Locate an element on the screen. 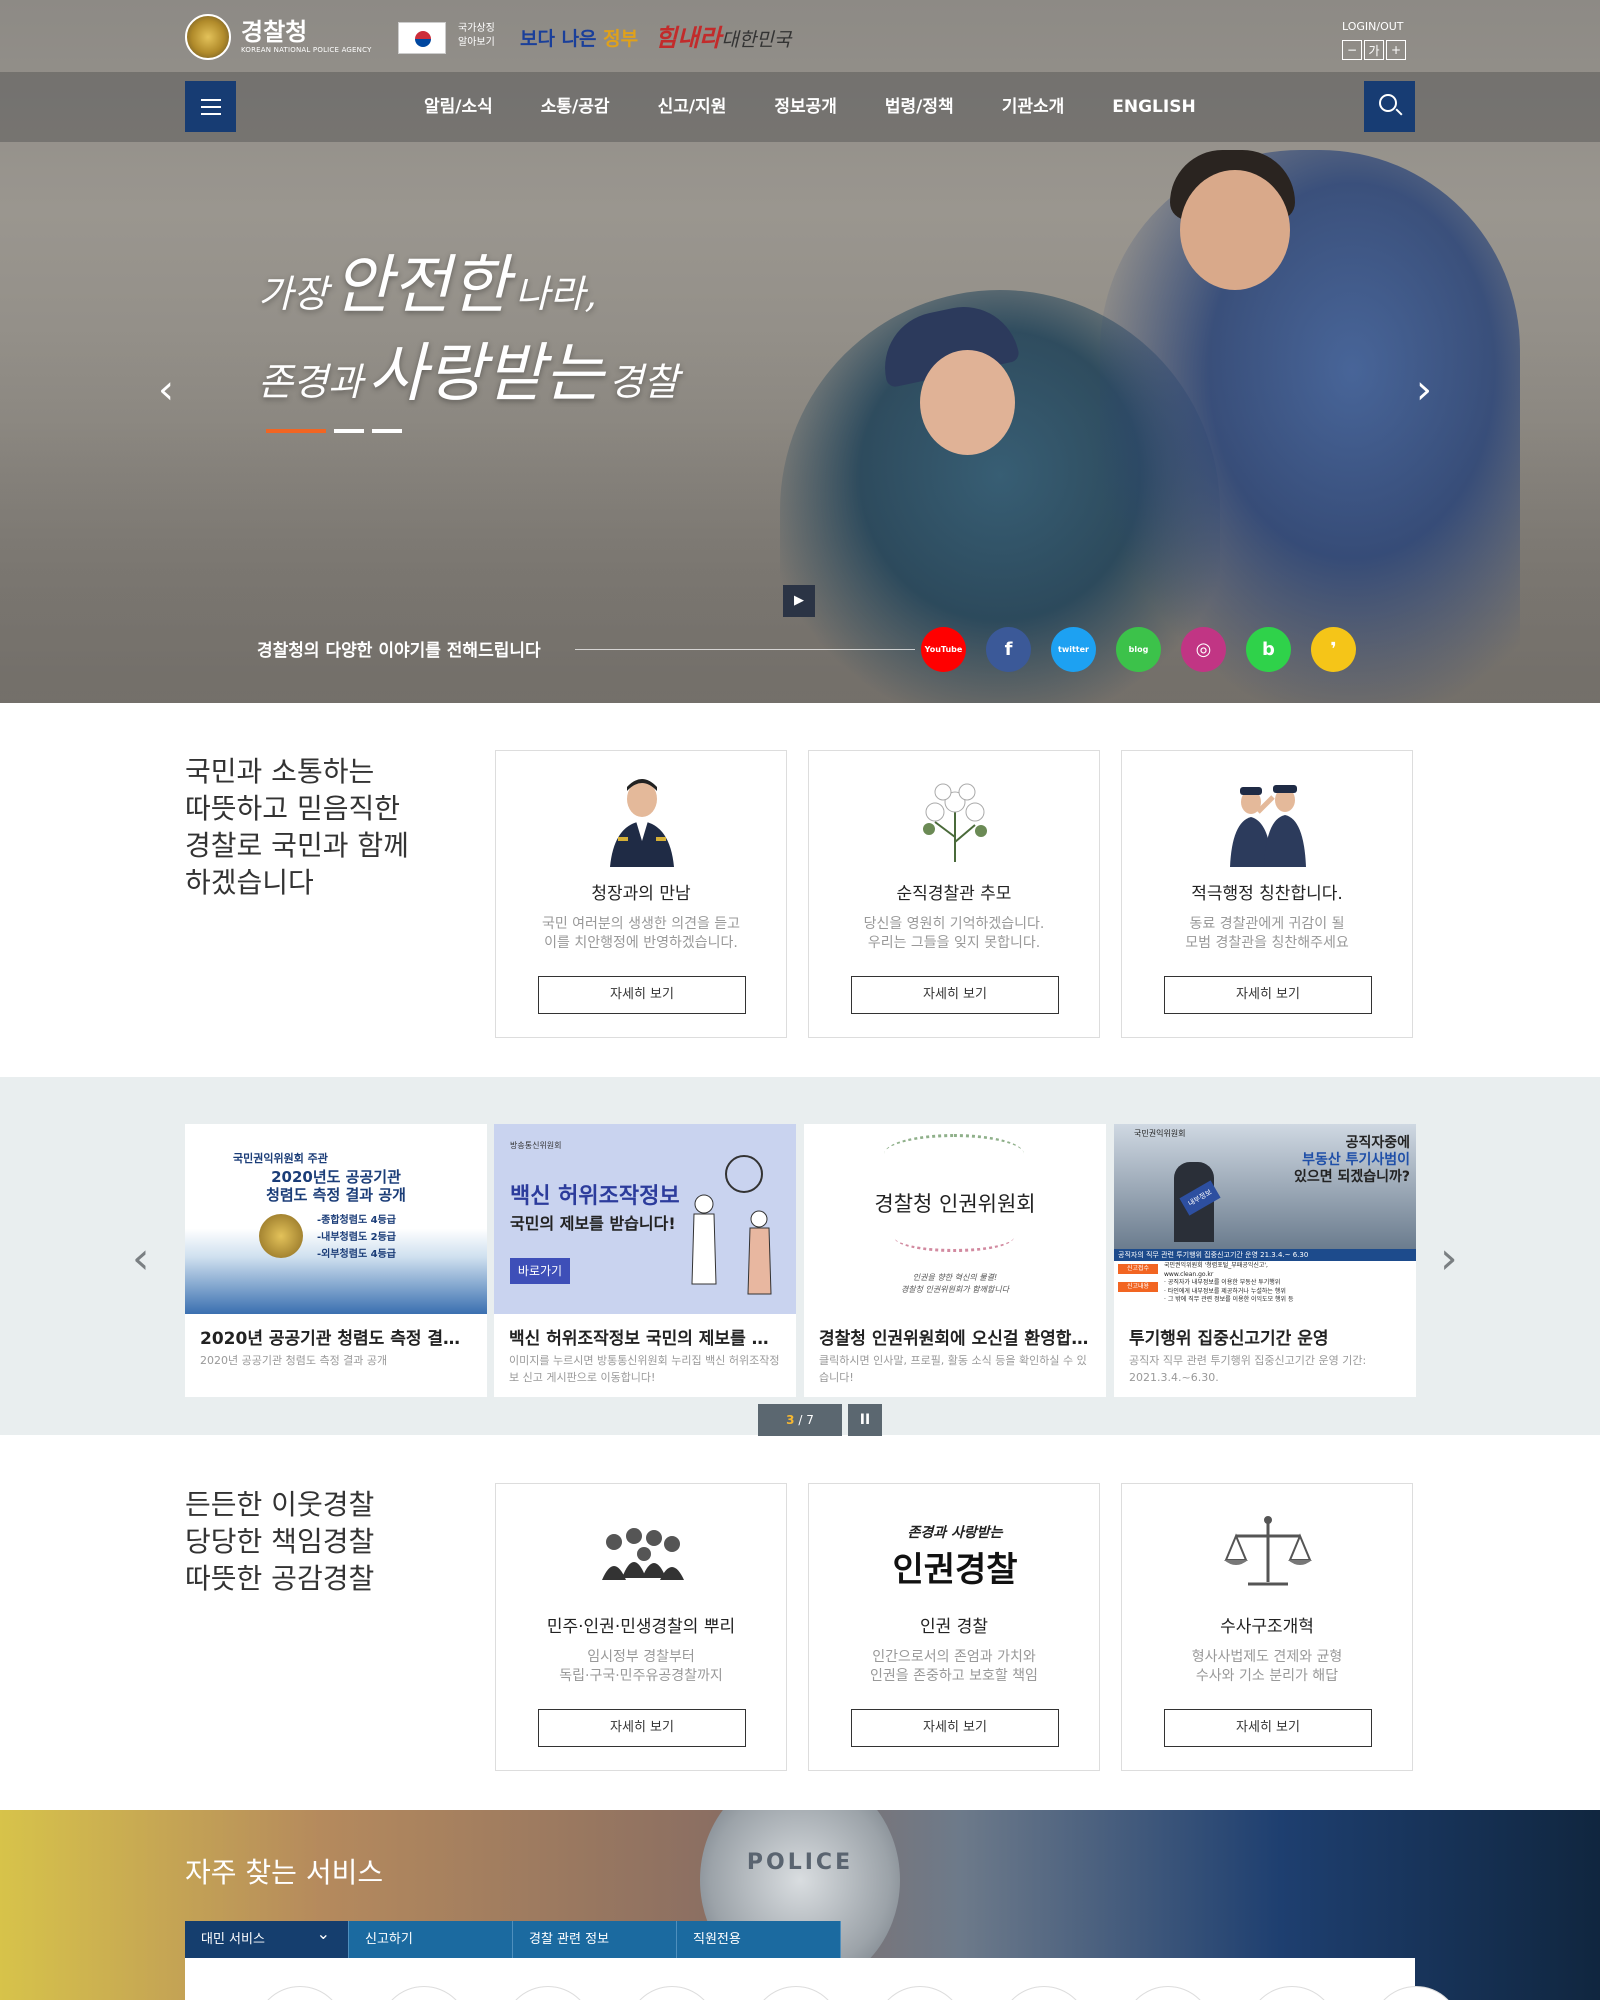 The image size is (1600, 2000). banner-title: 경찰청 인권위원회에 오신걸 환영합니다 is located at coordinates (956, 1339).